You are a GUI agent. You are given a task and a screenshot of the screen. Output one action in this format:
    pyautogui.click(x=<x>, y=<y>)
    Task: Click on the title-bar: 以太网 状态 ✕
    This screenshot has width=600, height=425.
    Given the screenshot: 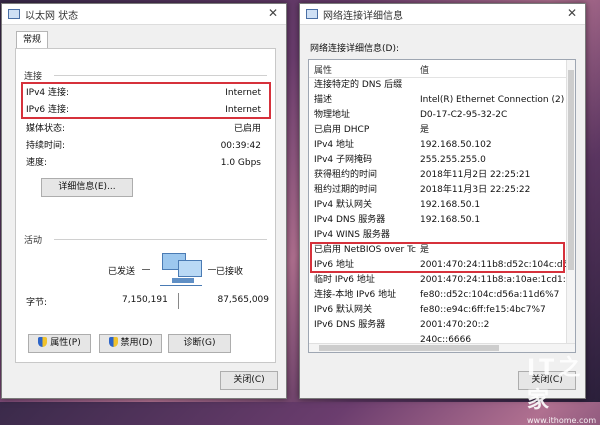 What is the action you would take?
    pyautogui.click(x=144, y=14)
    